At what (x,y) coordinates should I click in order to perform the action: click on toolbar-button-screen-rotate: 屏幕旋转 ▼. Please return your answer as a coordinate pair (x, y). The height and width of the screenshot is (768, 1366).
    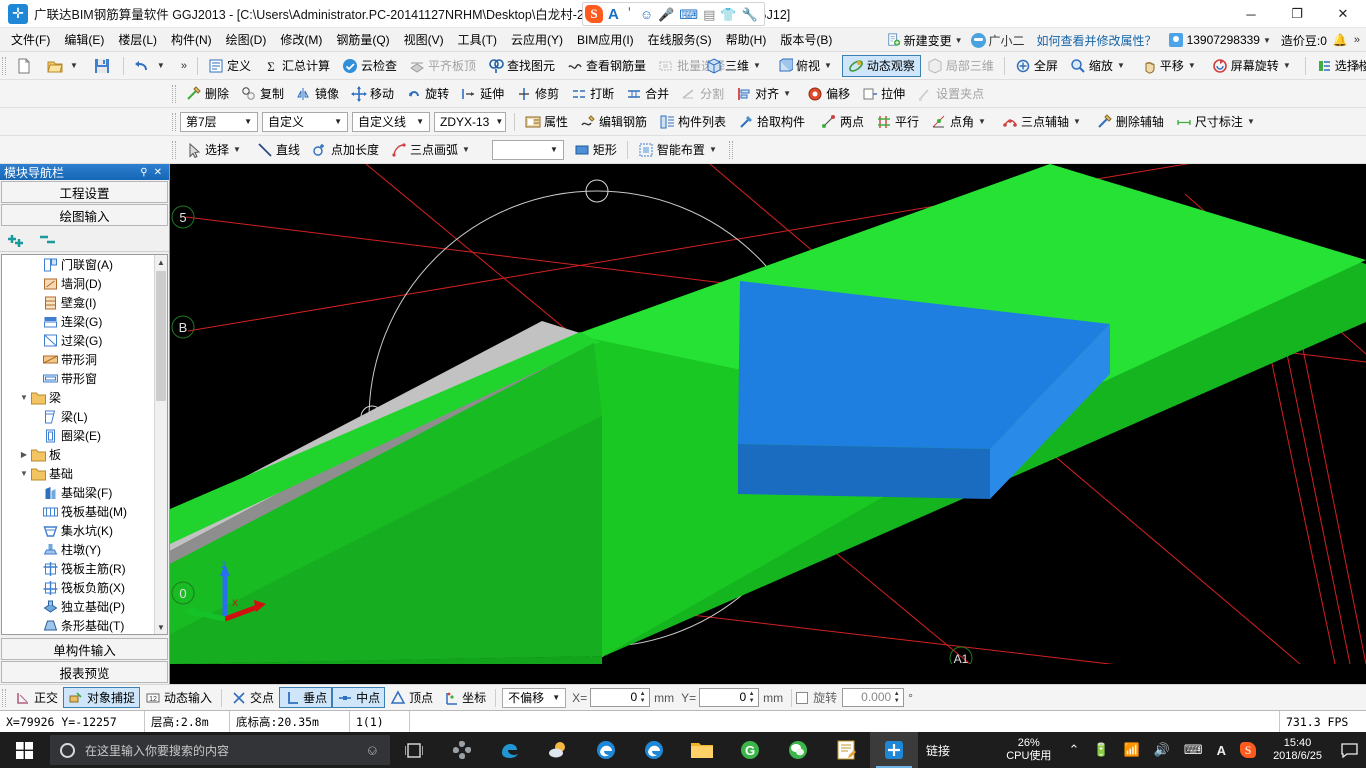
    Looking at the image, I should click on (1253, 66).